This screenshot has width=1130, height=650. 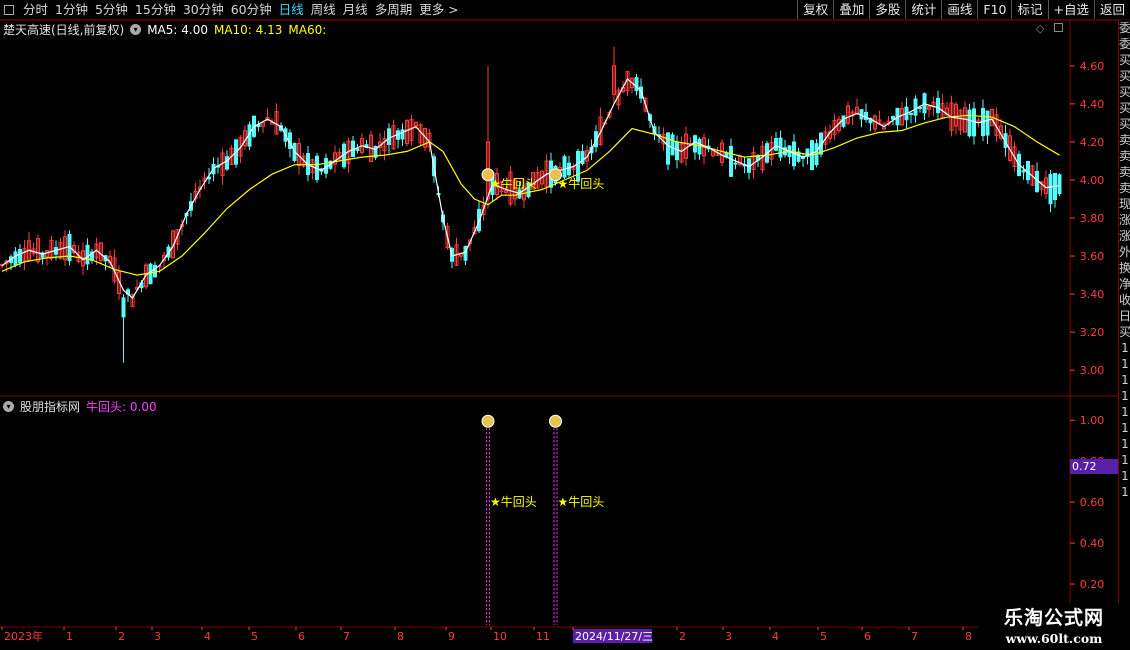 What do you see at coordinates (1124, 316) in the screenshot?
I see `quote-label: 日` at bounding box center [1124, 316].